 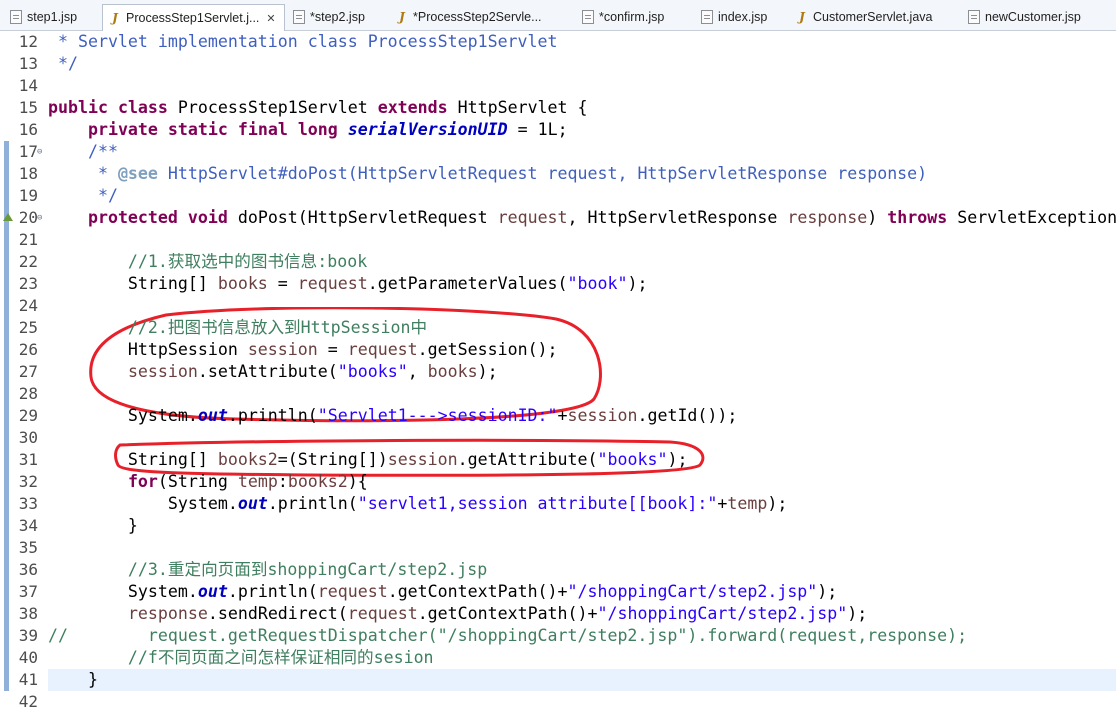 I want to click on code-token: );, so click(x=677, y=459).